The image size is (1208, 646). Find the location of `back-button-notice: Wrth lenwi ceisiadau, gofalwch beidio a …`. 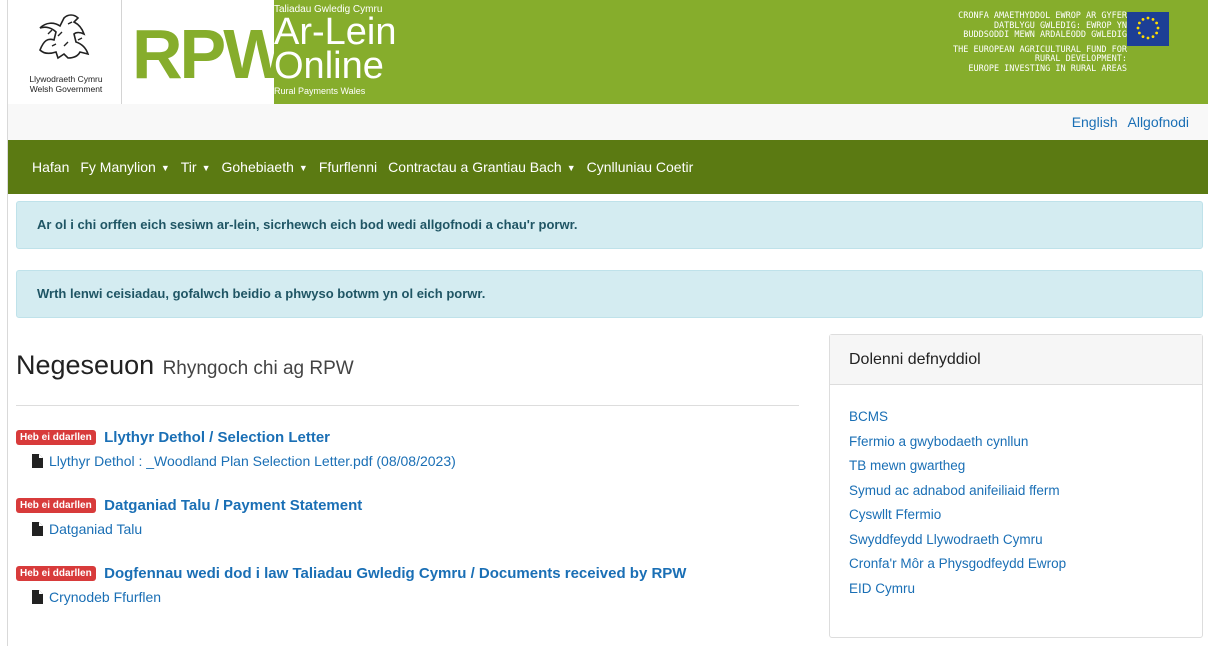

back-button-notice: Wrth lenwi ceisiadau, gofalwch beidio a … is located at coordinates (609, 294).